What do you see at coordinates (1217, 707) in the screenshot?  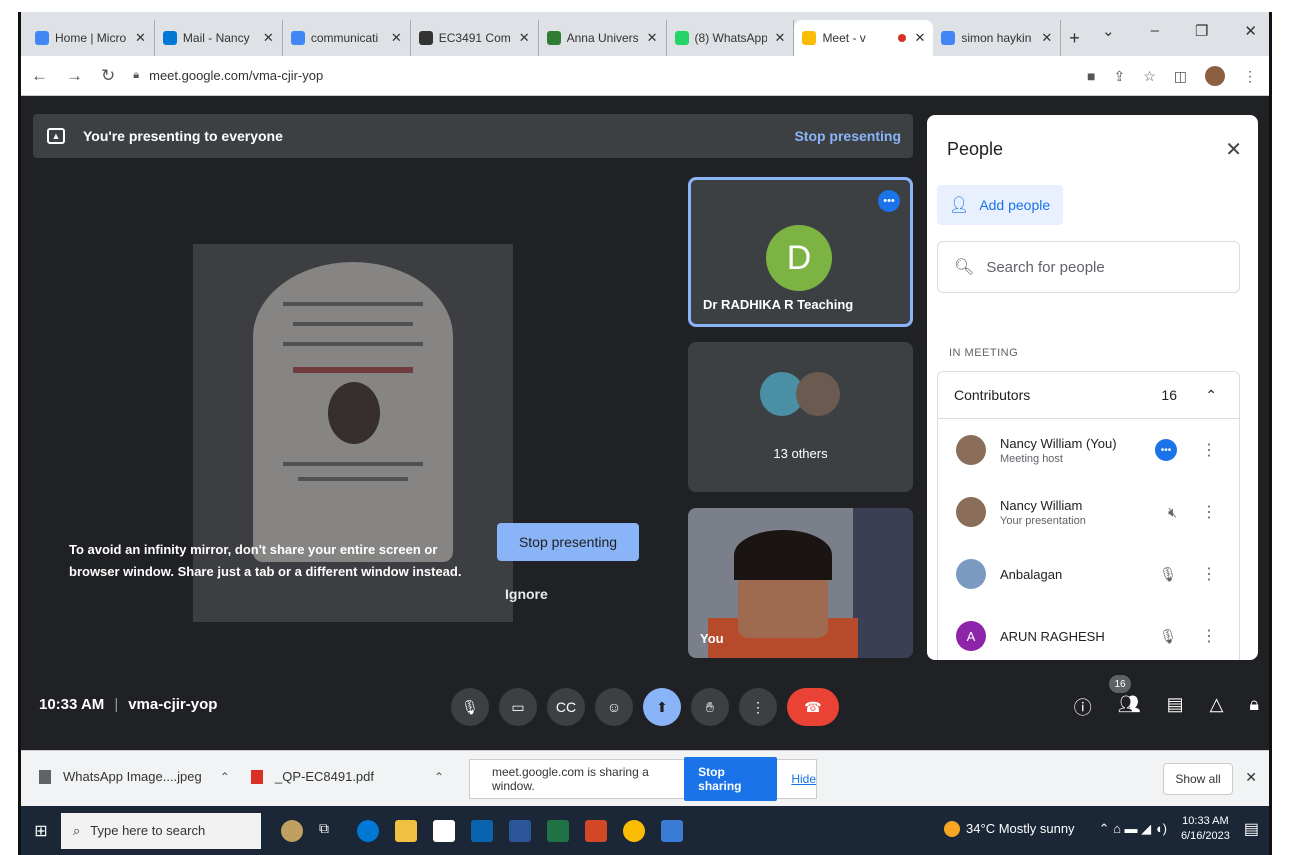 I see `activities-icon: △` at bounding box center [1217, 707].